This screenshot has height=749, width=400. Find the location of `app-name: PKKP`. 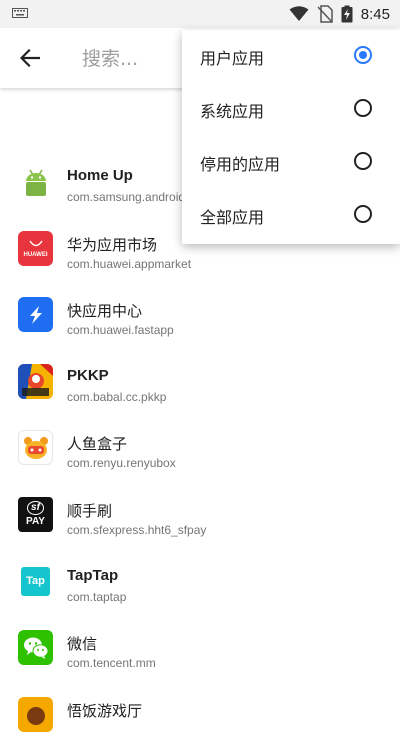

app-name: PKKP is located at coordinates (88, 375).